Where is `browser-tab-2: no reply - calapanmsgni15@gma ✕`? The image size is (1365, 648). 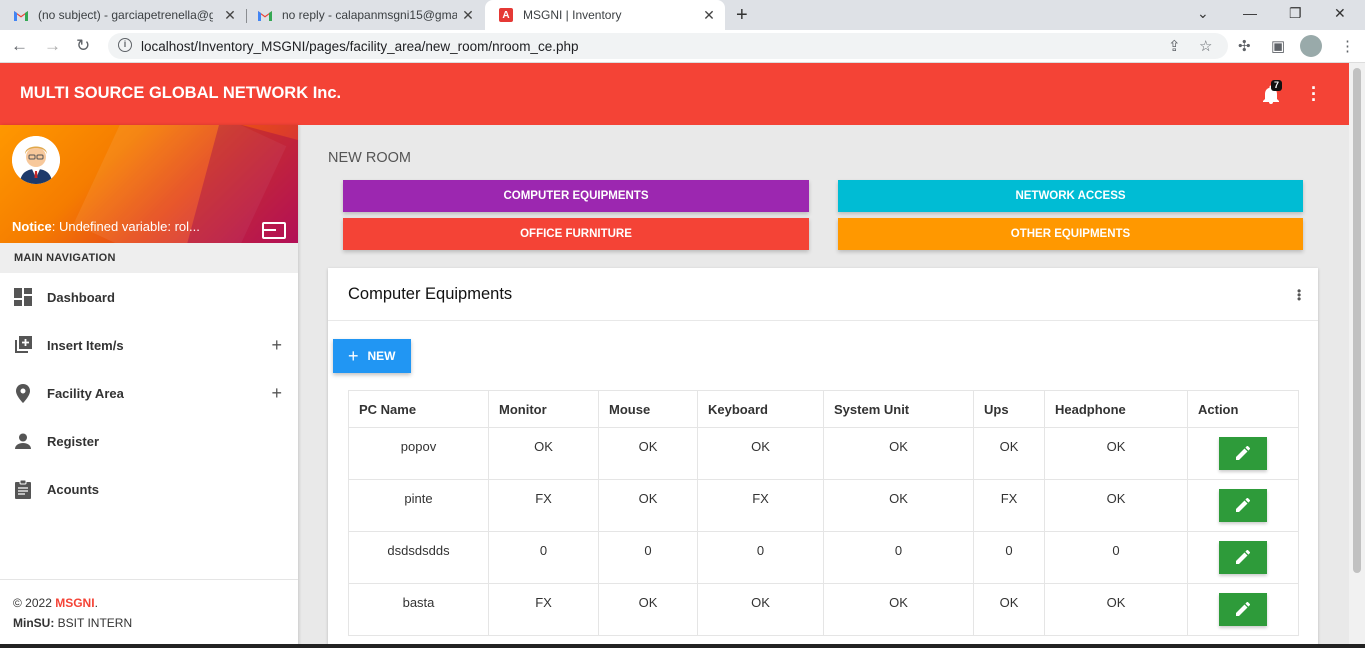 browser-tab-2: no reply - calapanmsgni15@gma ✕ is located at coordinates (364, 15).